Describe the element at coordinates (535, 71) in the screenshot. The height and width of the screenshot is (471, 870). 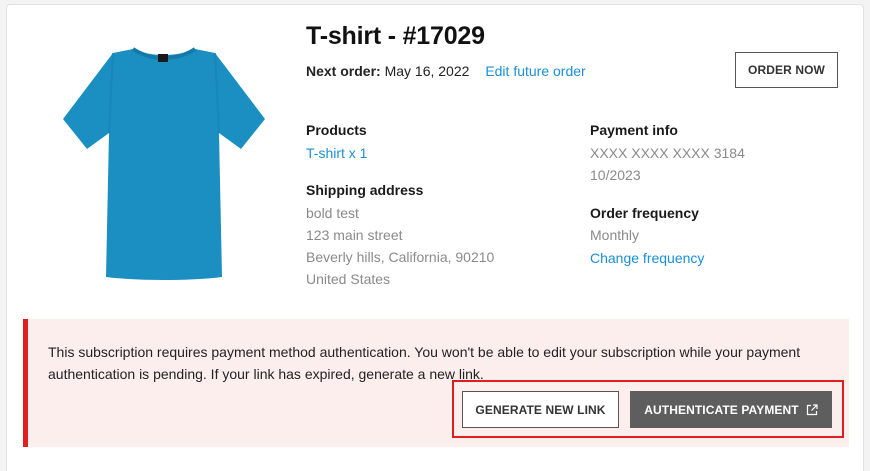
I see `edit-future-order-link: Edit future order` at that location.